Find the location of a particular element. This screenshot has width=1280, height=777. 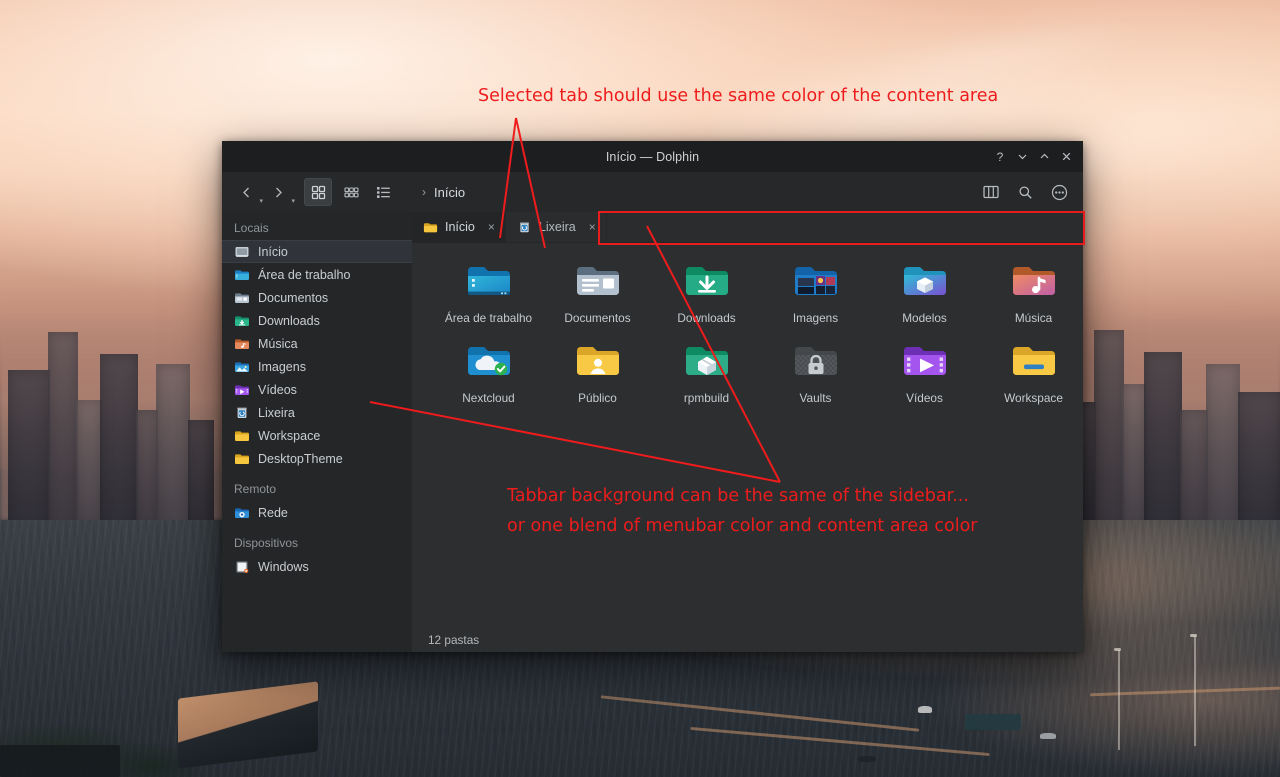

file-label: Público is located at coordinates (597, 398).